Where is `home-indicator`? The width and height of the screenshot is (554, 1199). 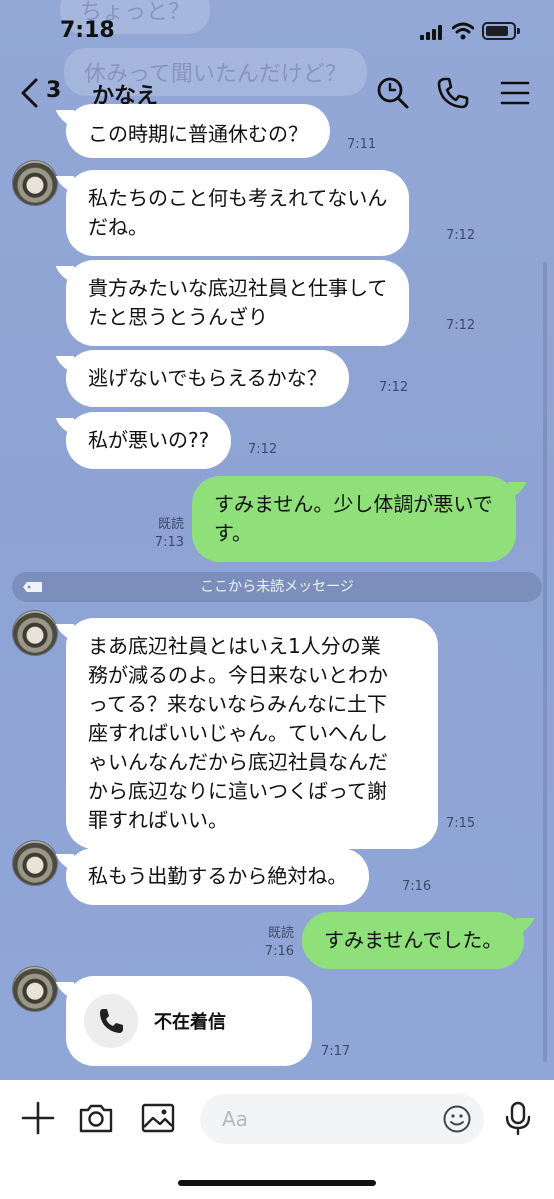
home-indicator is located at coordinates (277, 1183).